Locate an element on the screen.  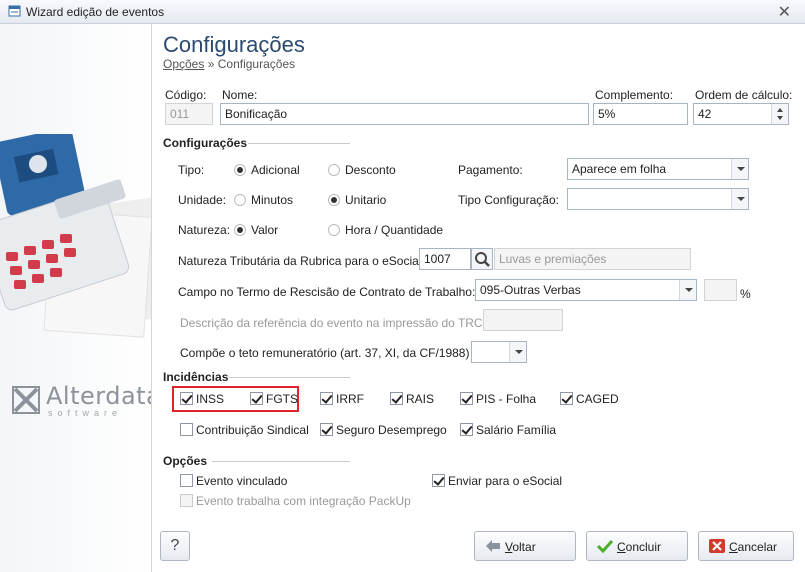
campo-termo-select: 095-Outras Verbas is located at coordinates (586, 290).